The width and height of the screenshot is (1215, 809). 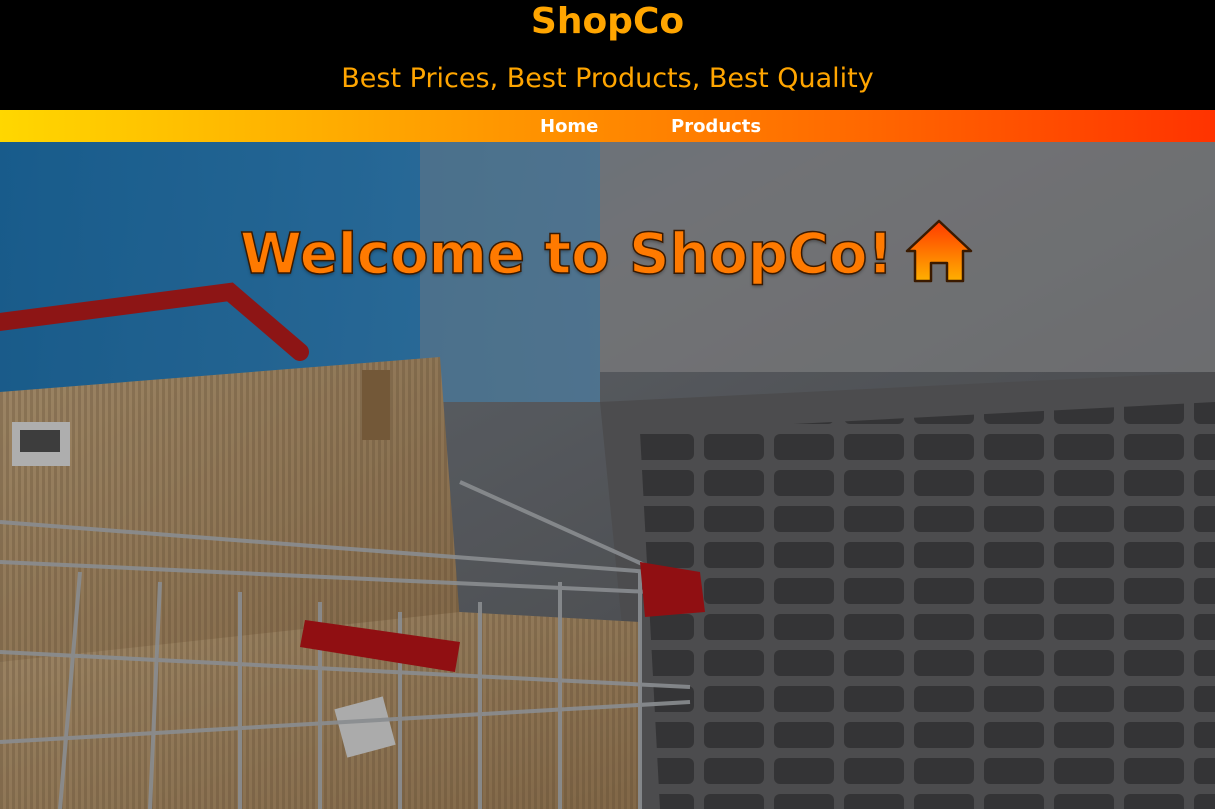 What do you see at coordinates (607, 126) in the screenshot?
I see `main-nav: Home Products` at bounding box center [607, 126].